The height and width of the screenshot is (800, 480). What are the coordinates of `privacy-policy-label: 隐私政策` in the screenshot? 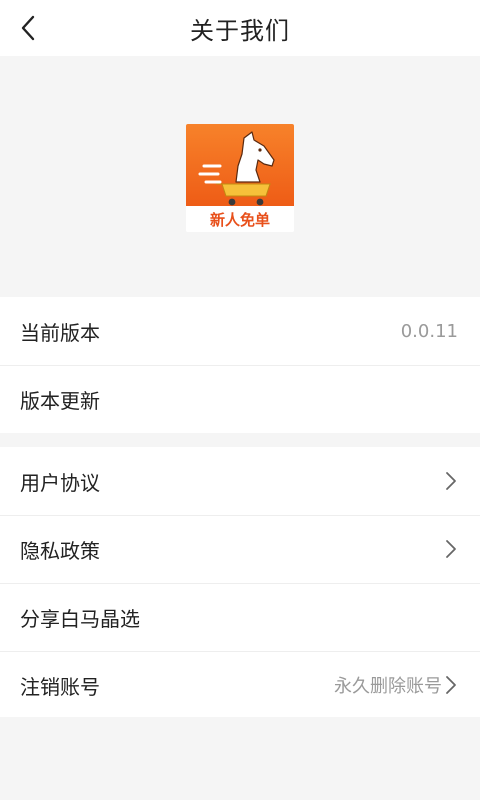 It's located at (60, 550).